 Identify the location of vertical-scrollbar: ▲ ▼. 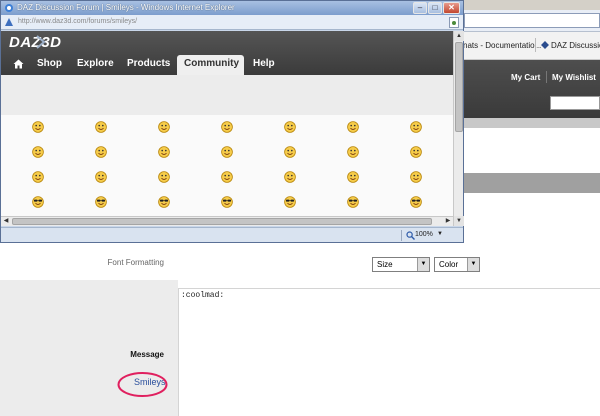
(458, 128).